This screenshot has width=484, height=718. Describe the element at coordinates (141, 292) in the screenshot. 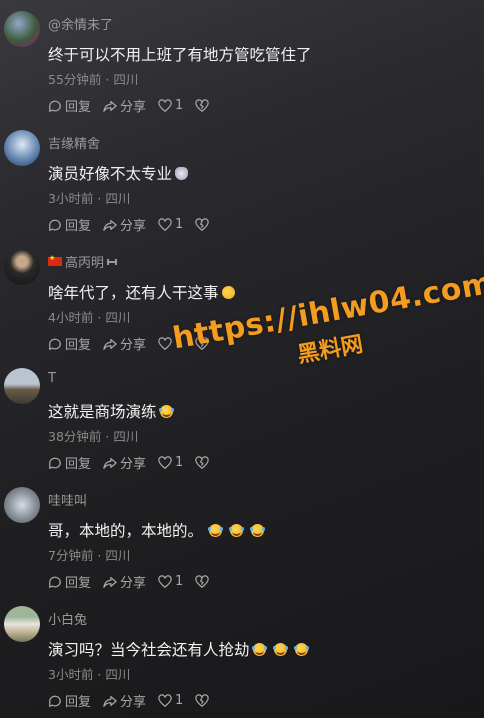

I see `comment-text: 啥年代了，还有人干这事` at that location.